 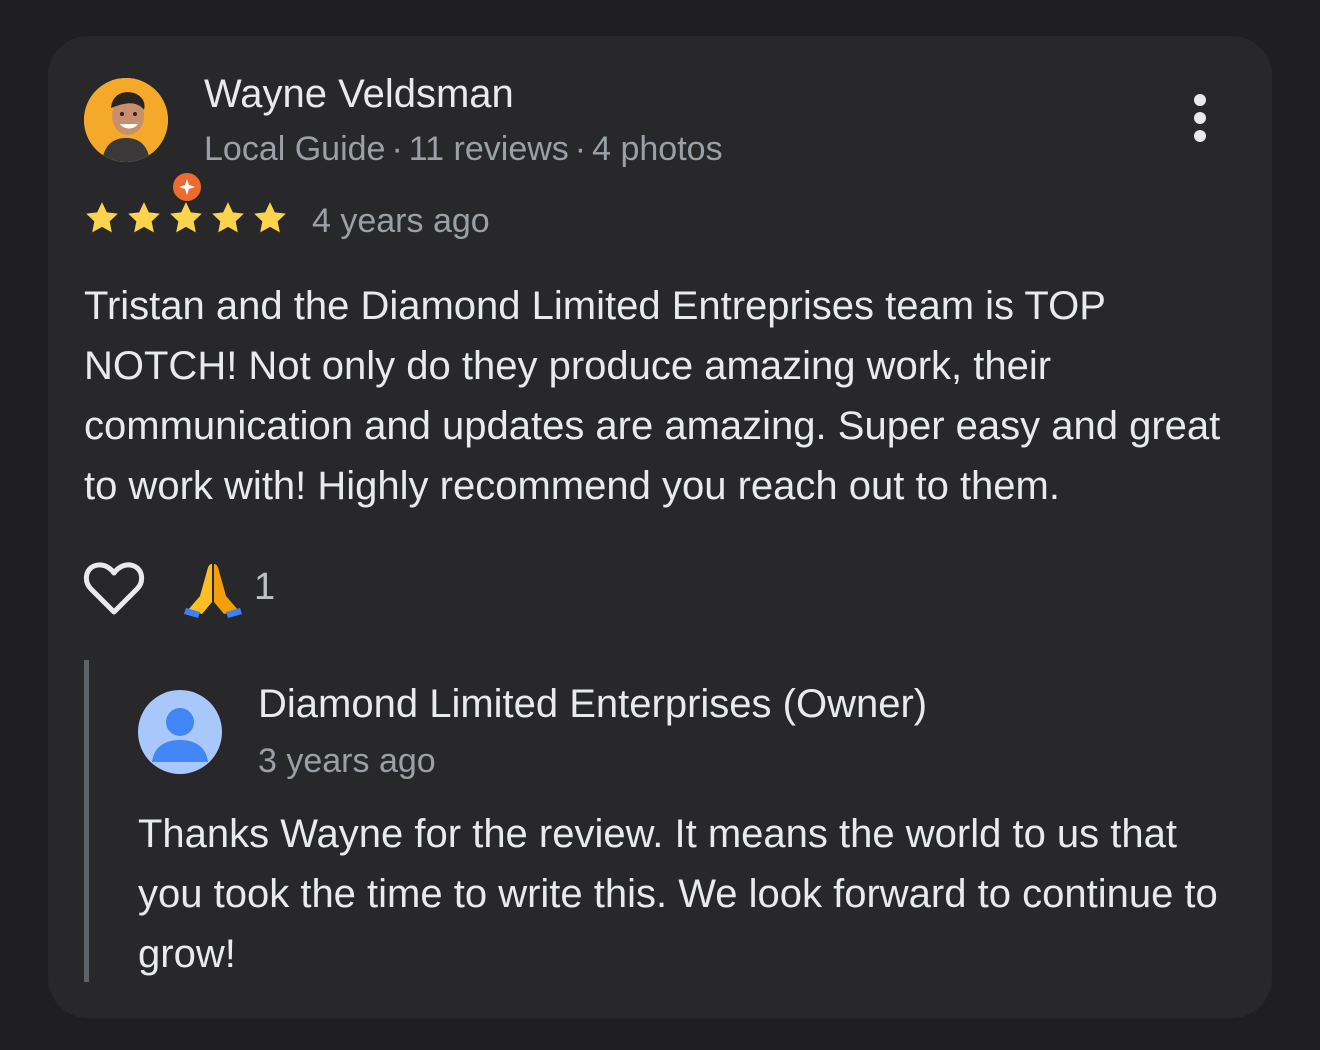 I want to click on reviewer-name: Wayne Veldsman, so click(x=359, y=94).